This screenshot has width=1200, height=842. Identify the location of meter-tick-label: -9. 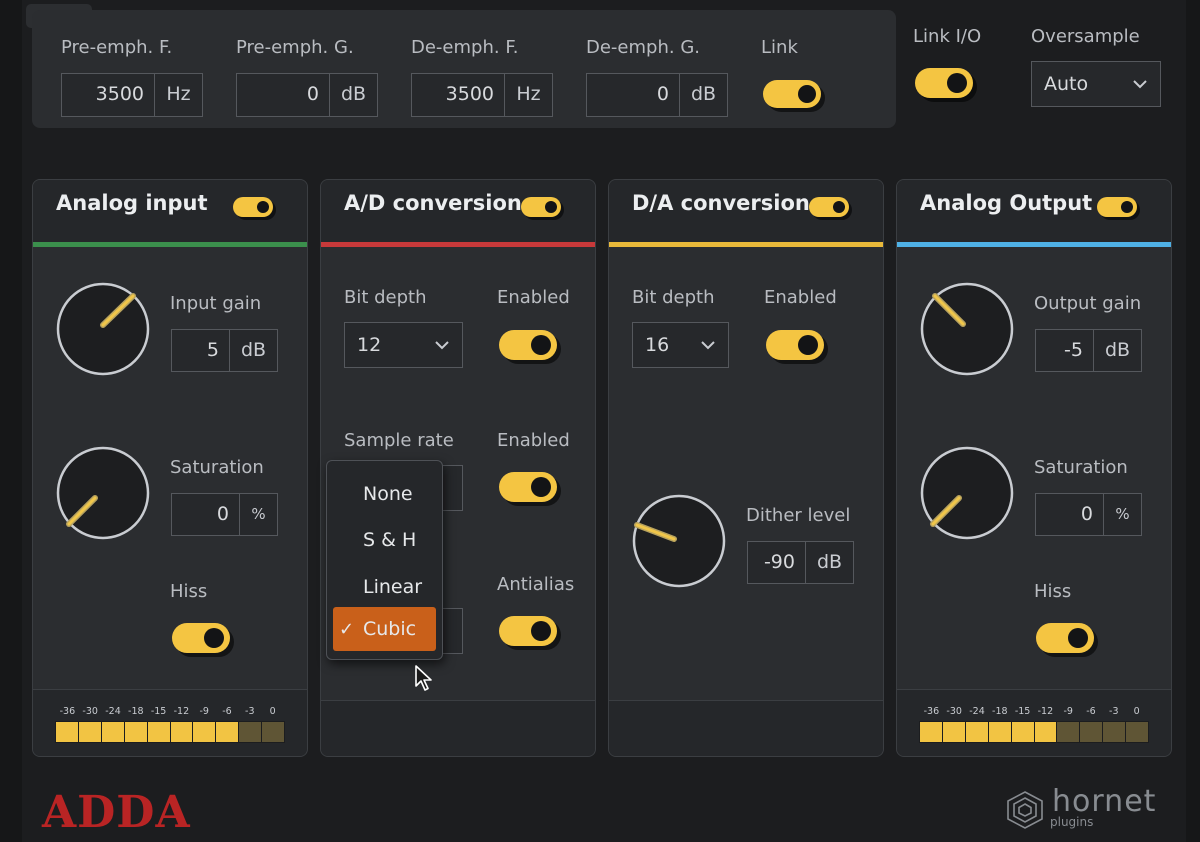
(1068, 711).